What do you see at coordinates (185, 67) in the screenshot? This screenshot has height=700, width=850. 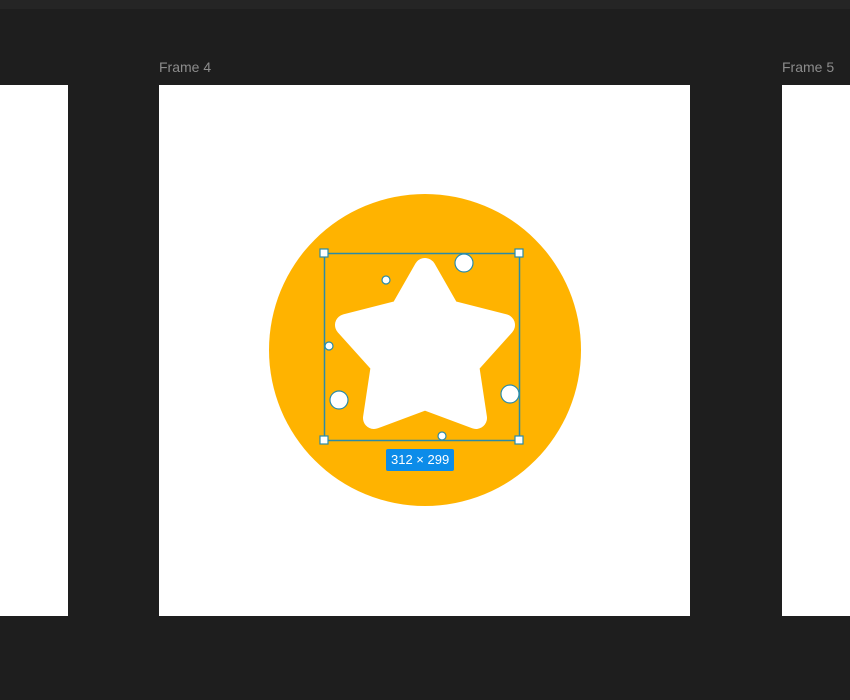 I see `frame-label-frame-4: Frame 4` at bounding box center [185, 67].